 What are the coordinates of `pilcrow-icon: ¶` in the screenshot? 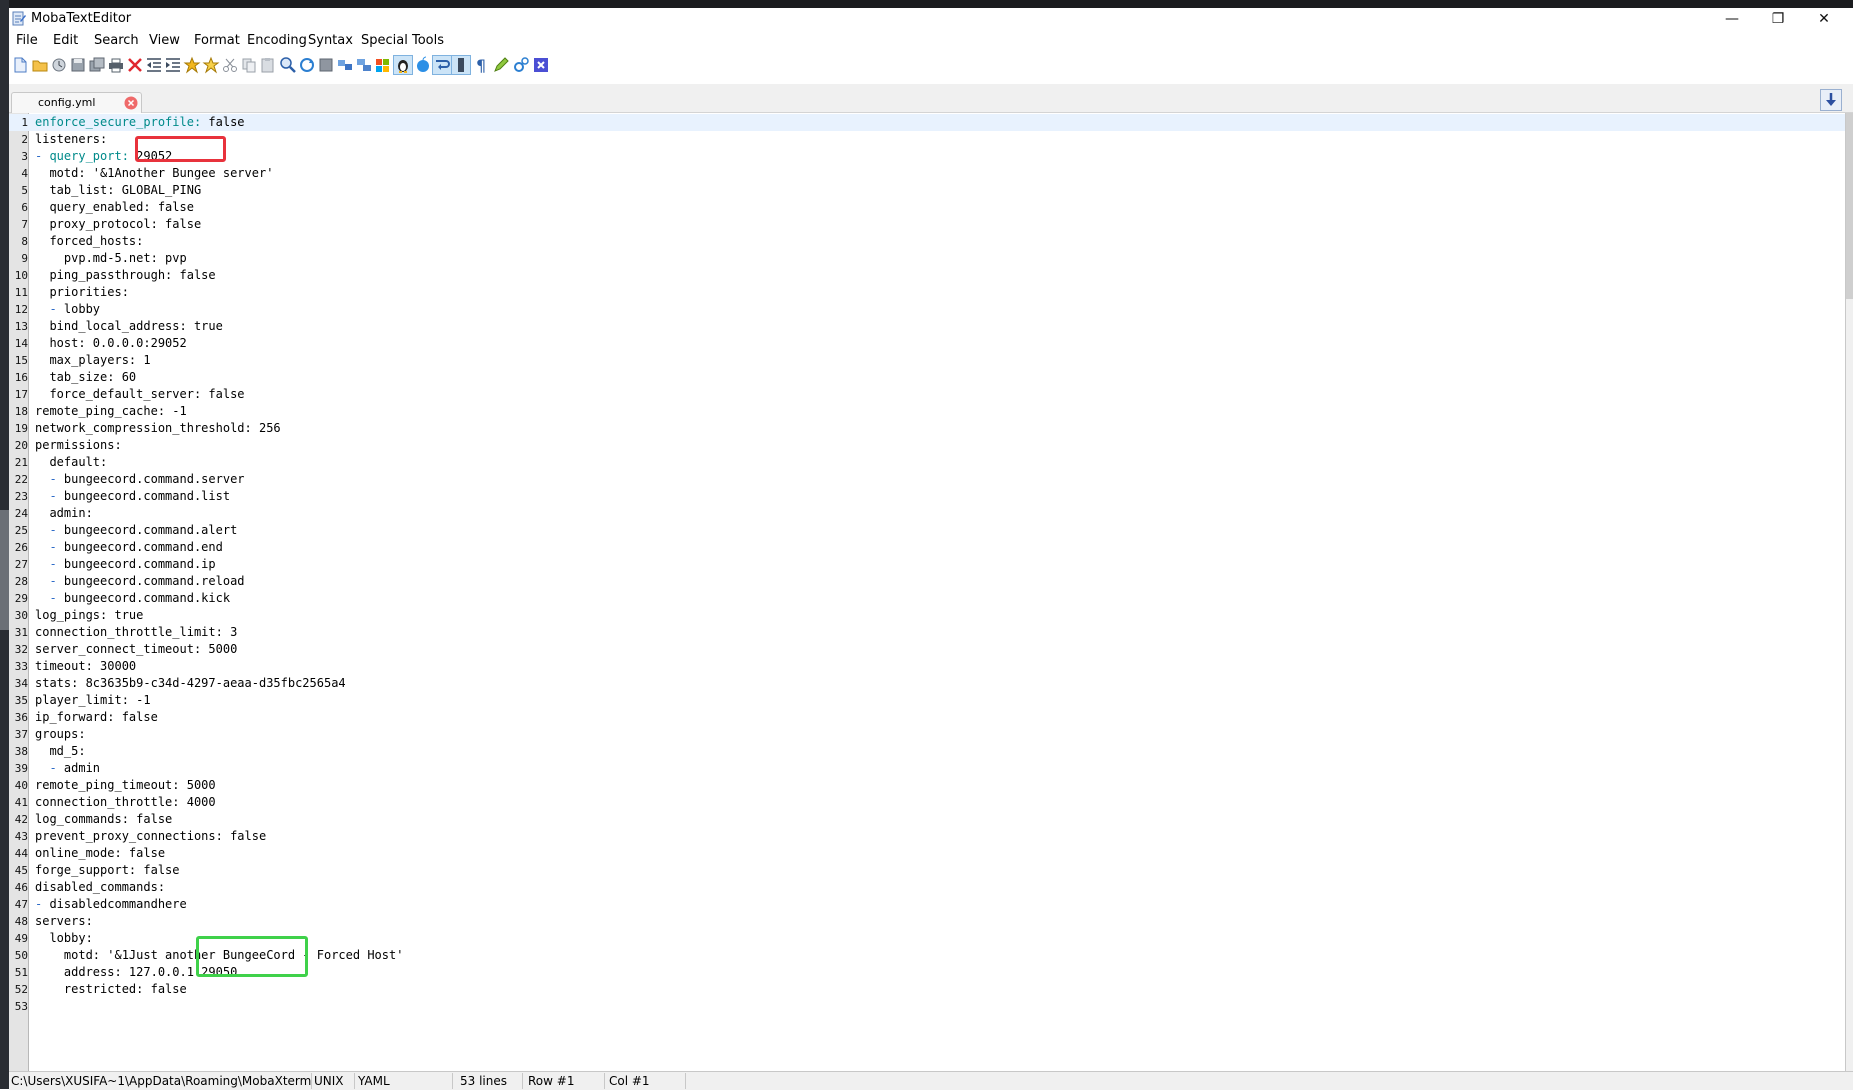 It's located at (482, 65).